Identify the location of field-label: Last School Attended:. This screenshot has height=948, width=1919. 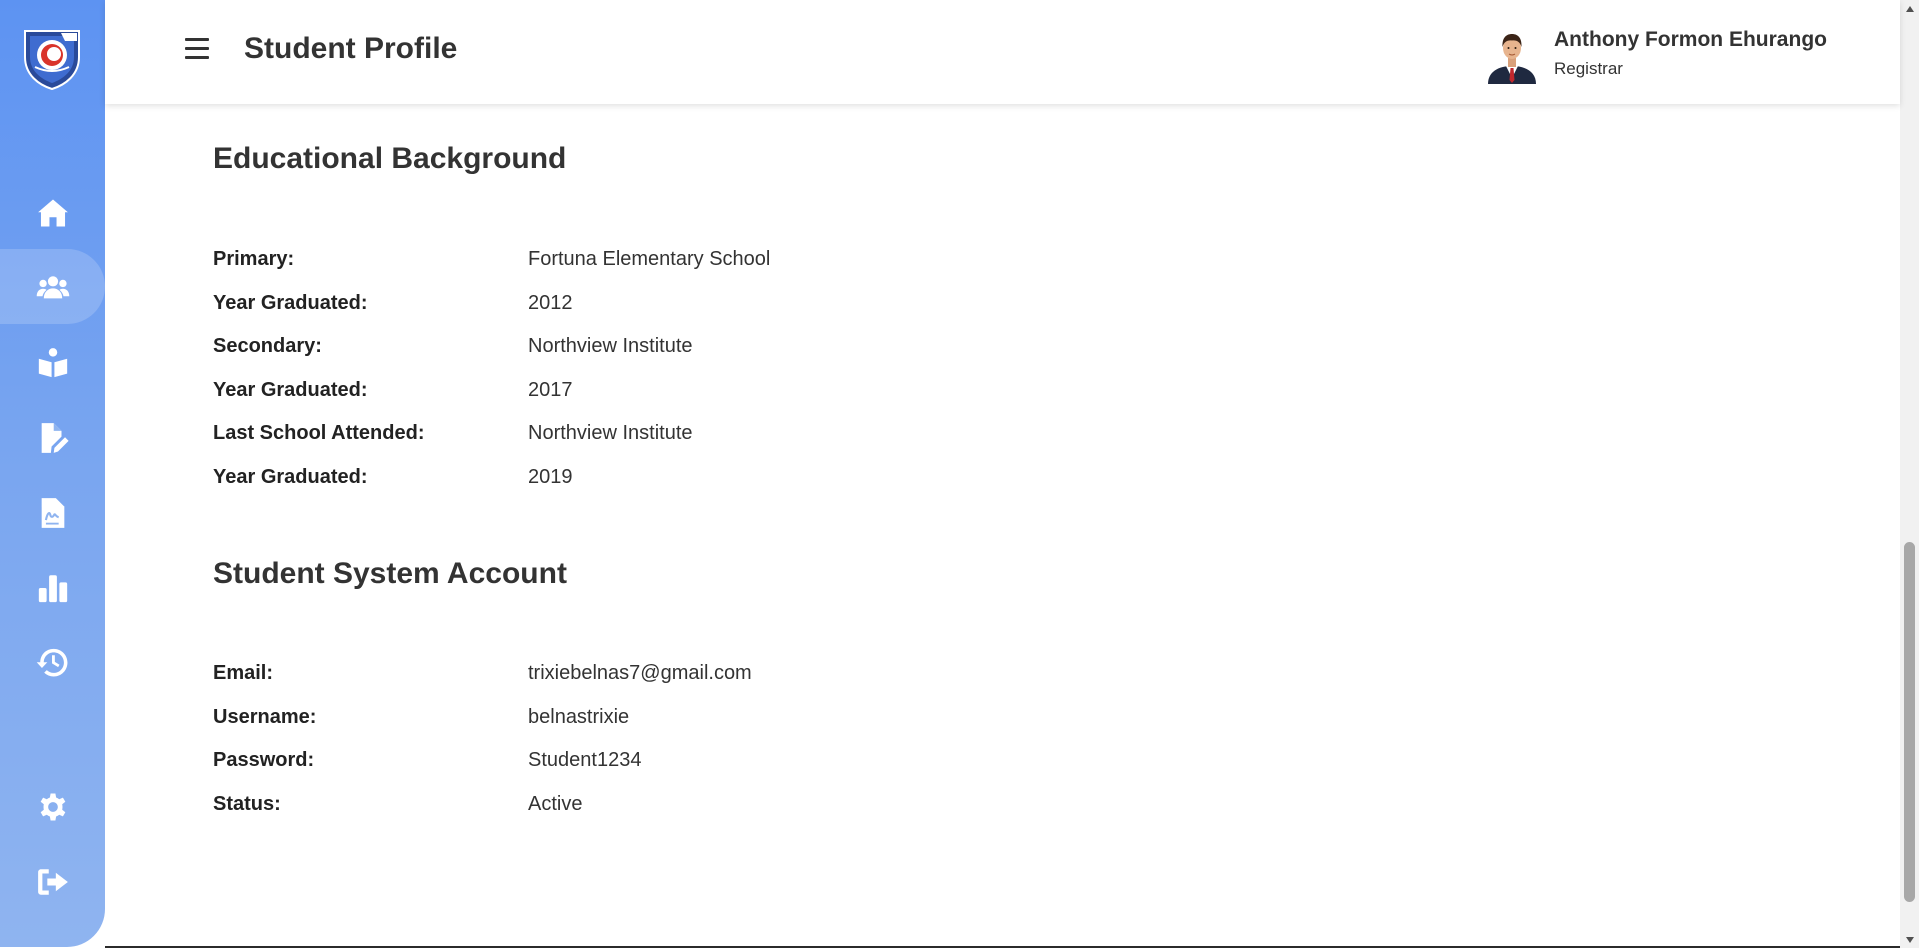
(319, 433).